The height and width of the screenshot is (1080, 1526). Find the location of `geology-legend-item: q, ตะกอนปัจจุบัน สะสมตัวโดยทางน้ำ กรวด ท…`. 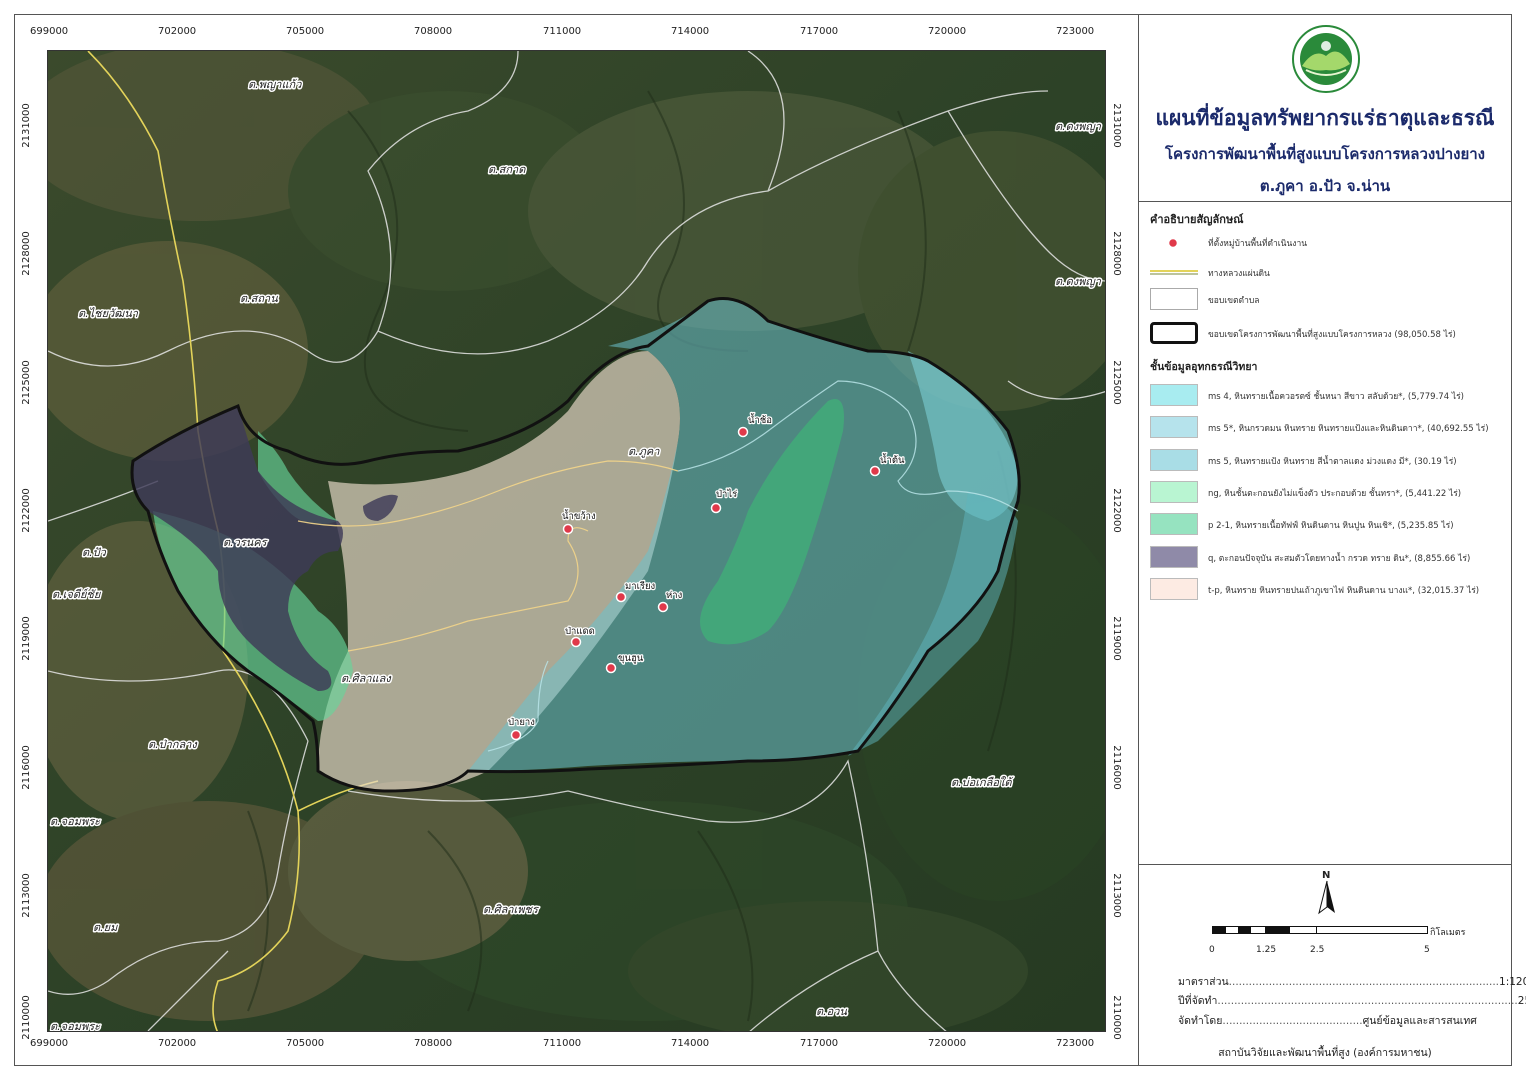

geology-legend-item: q, ตะกอนปัจจุบัน สะสมตัวโดยทางน้ำ กรวด ท… is located at coordinates (1325, 558).